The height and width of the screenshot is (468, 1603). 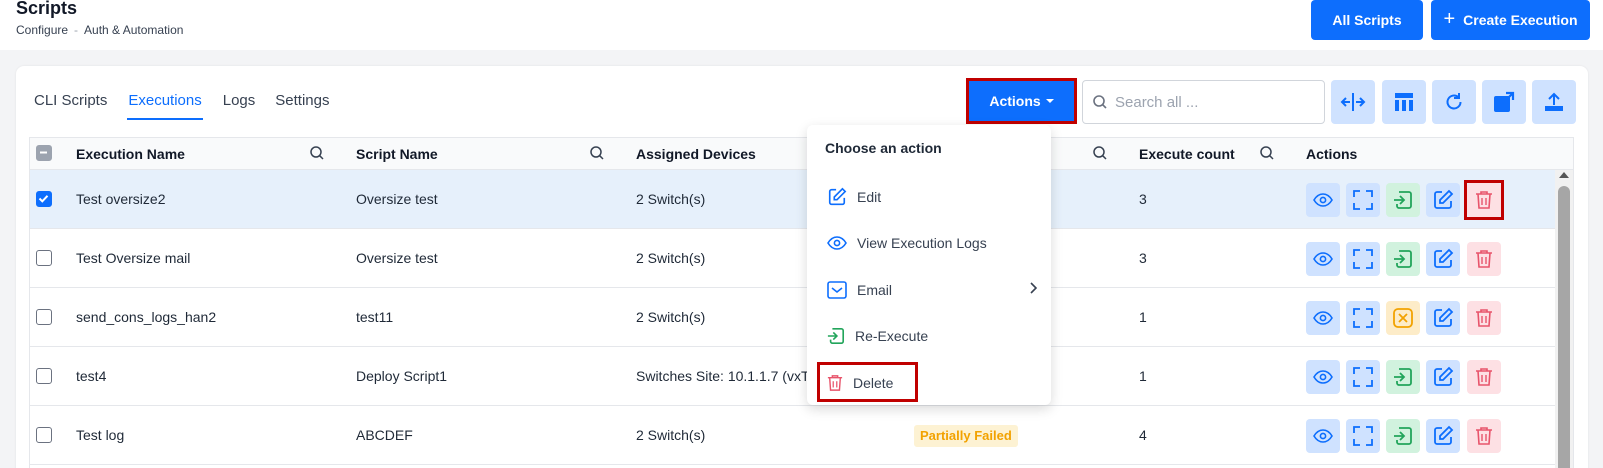 What do you see at coordinates (1143, 258) in the screenshot?
I see `execute-count-cell: 3` at bounding box center [1143, 258].